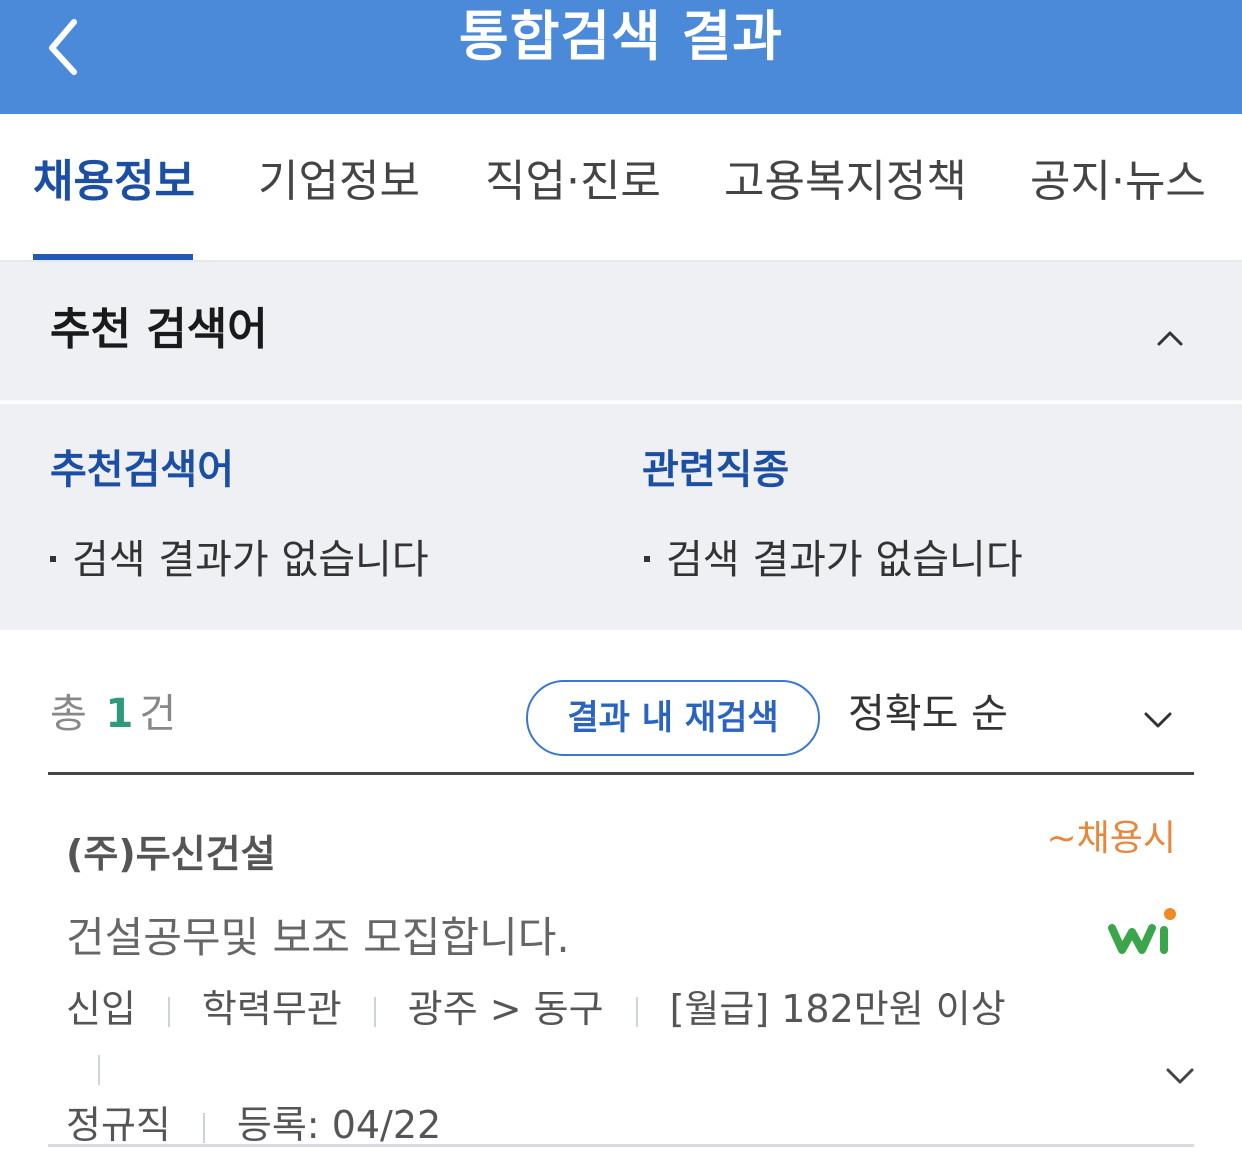 The width and height of the screenshot is (1242, 1174). I want to click on company-name: (주)두신건설, so click(171, 854).